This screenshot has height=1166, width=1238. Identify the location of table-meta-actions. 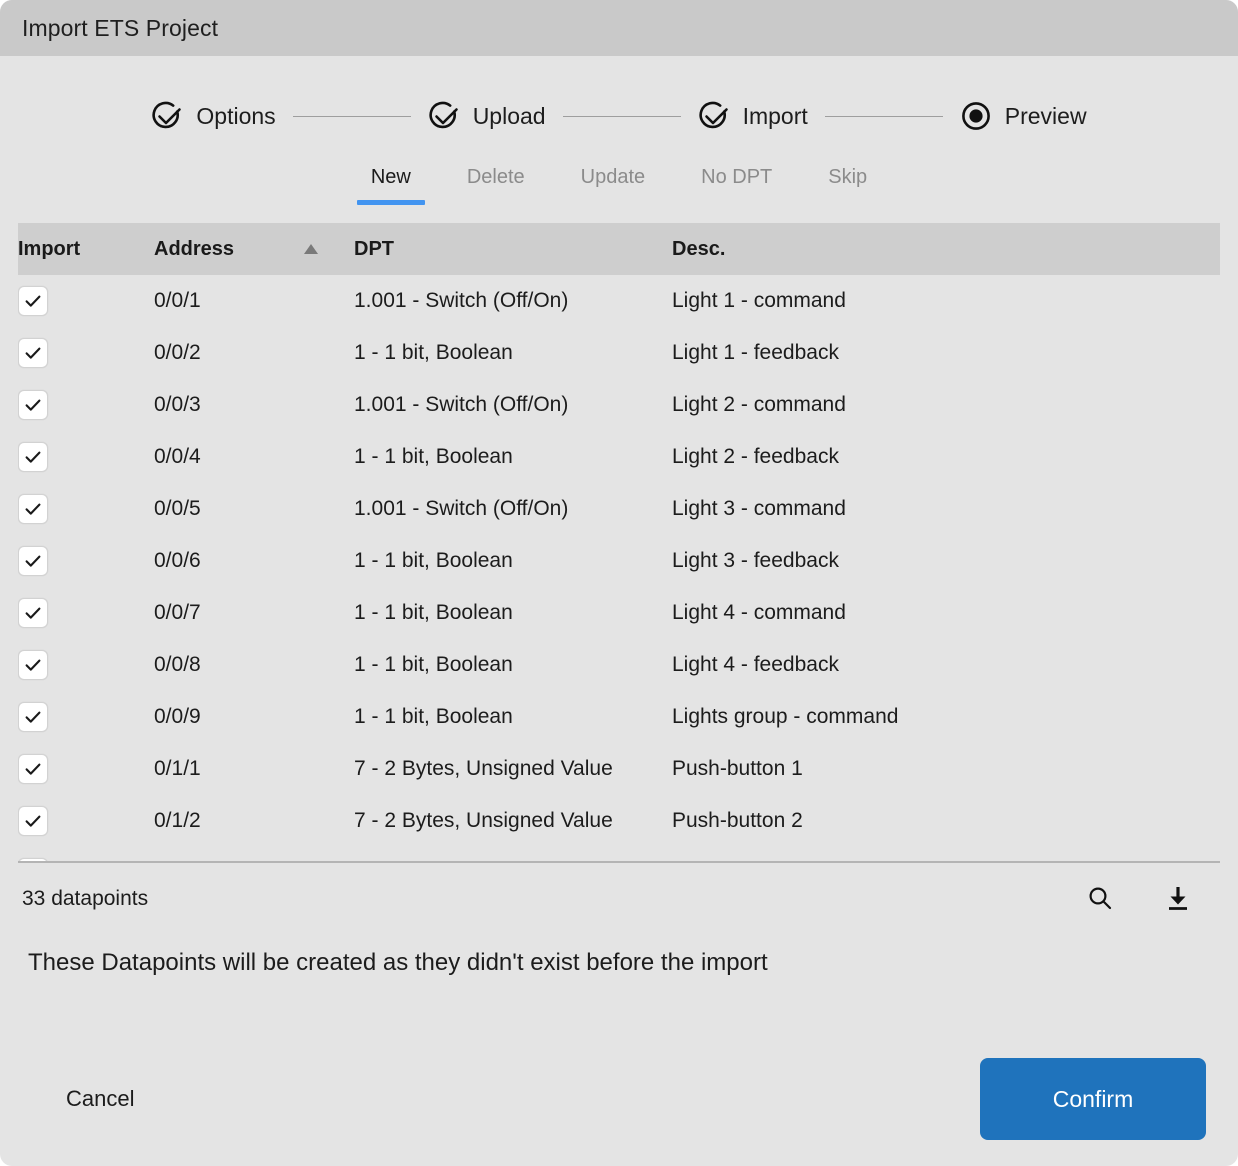
(1148, 899).